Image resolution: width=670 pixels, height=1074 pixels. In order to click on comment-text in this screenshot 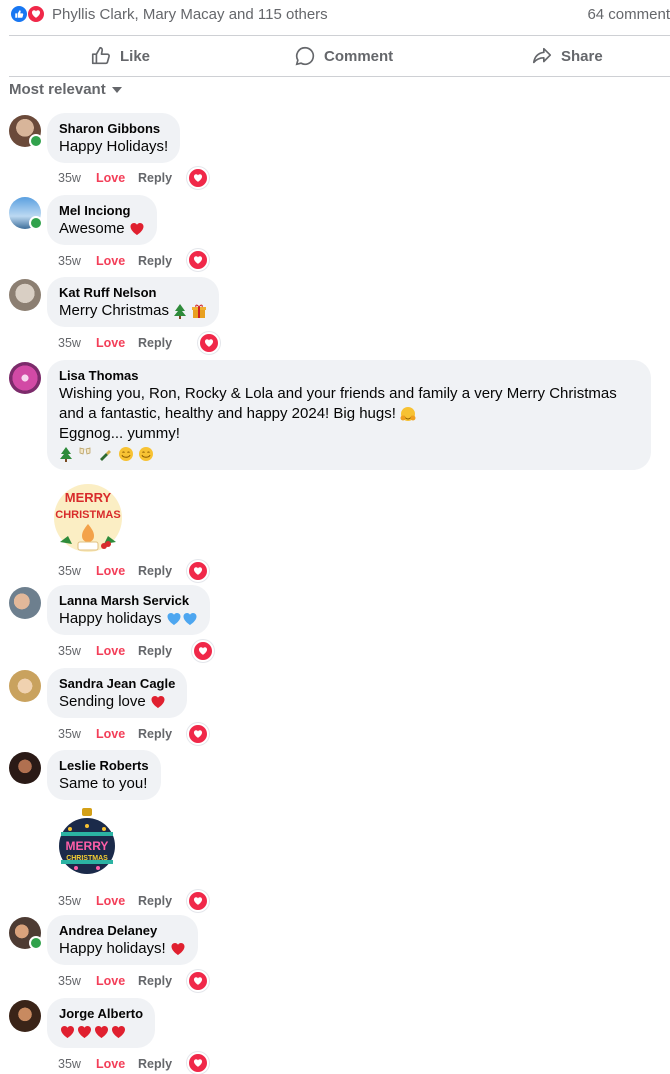, I will do `click(101, 1032)`.